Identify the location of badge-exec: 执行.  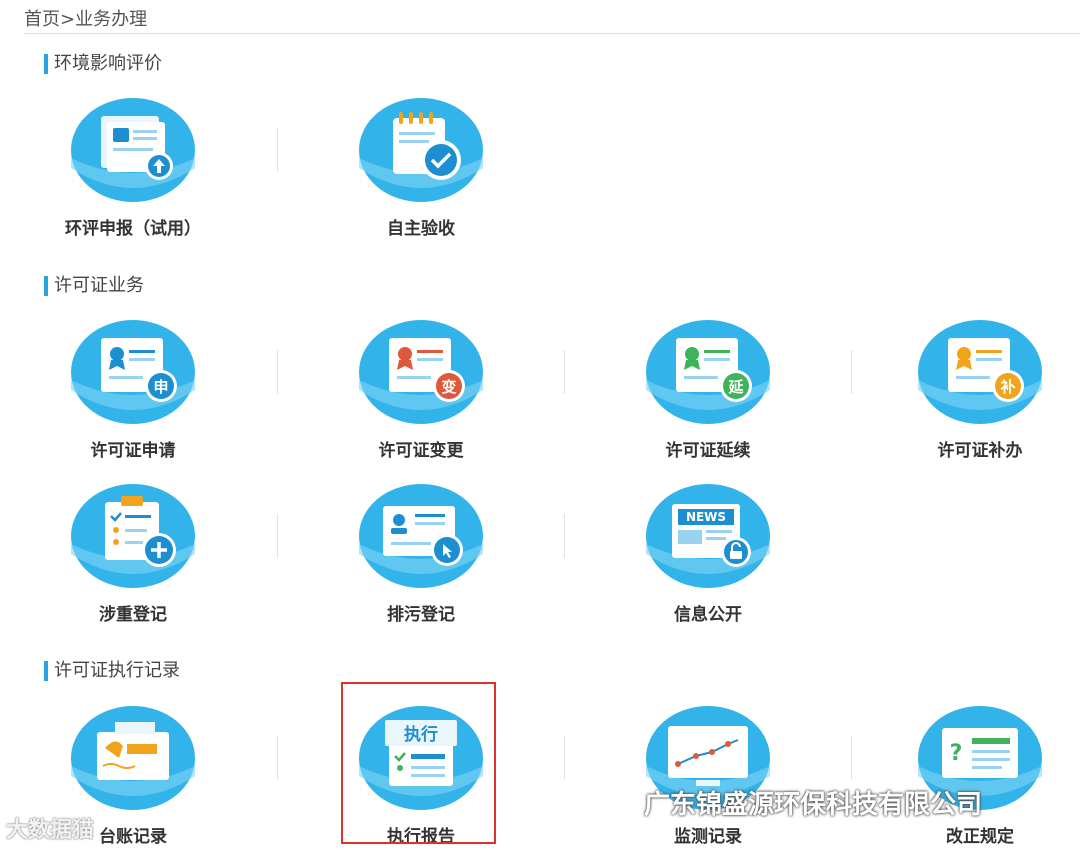
(421, 734).